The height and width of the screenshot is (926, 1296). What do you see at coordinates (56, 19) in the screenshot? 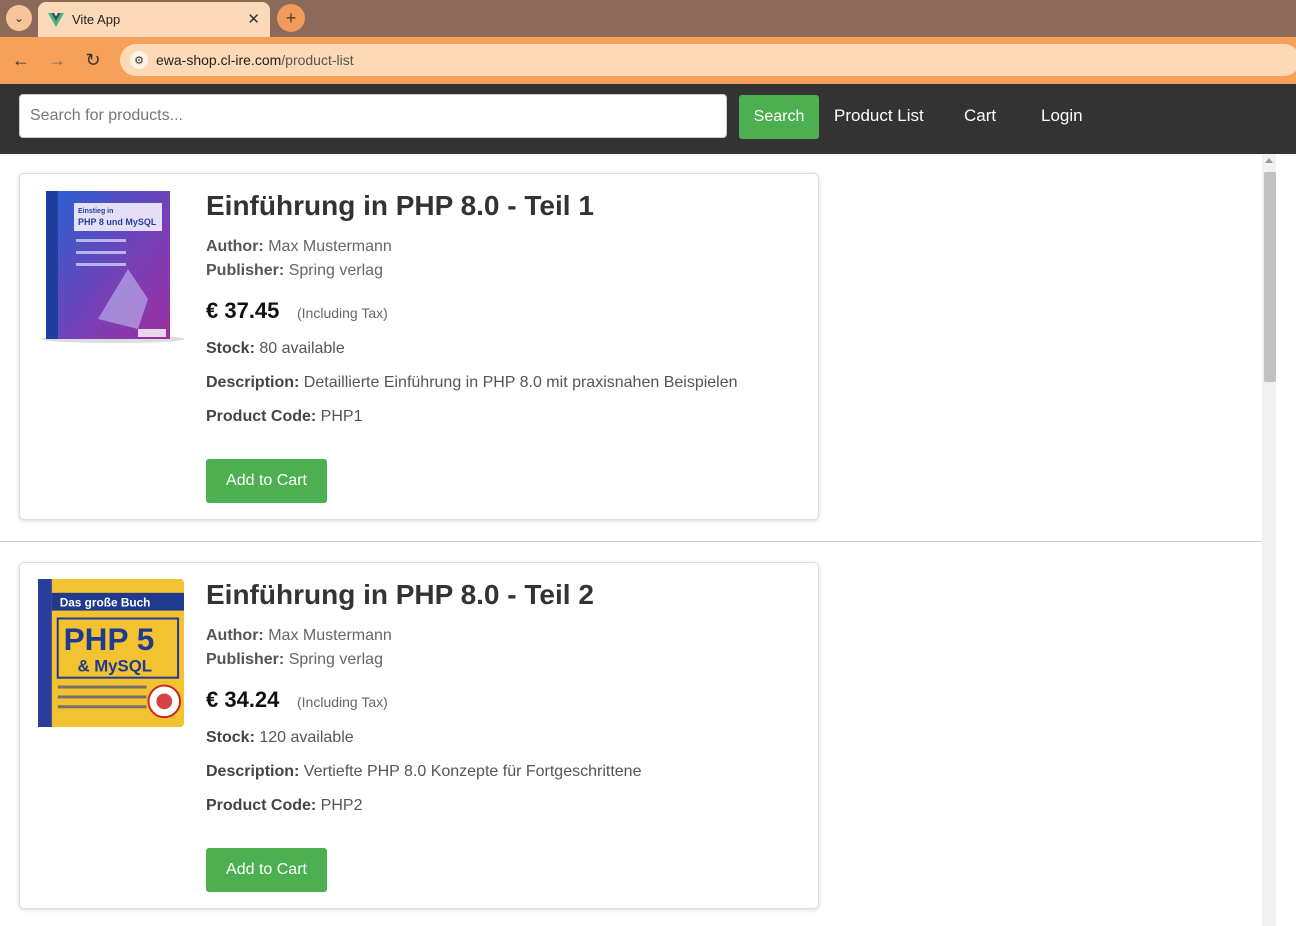
I see `vue-logo-icon` at bounding box center [56, 19].